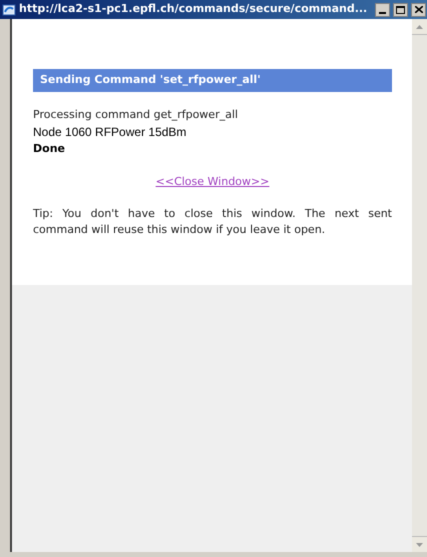  Describe the element at coordinates (212, 80) in the screenshot. I see `command-heading: Sending Command 'set_rfpower_all'` at that location.